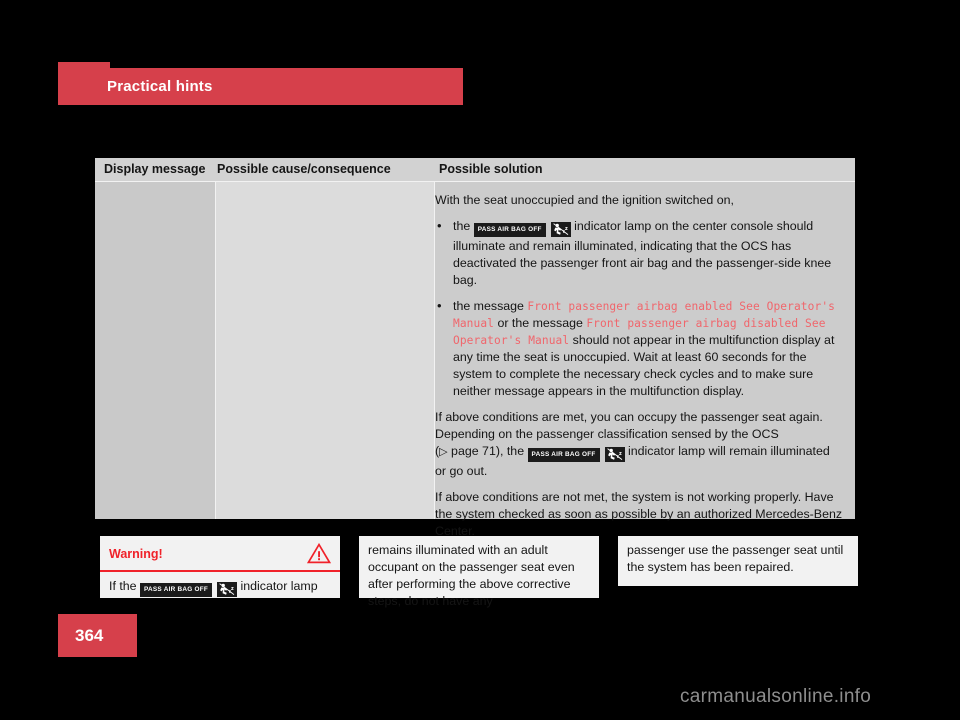  Describe the element at coordinates (123, 586) in the screenshot. I see `warning-text-before: If the` at that location.